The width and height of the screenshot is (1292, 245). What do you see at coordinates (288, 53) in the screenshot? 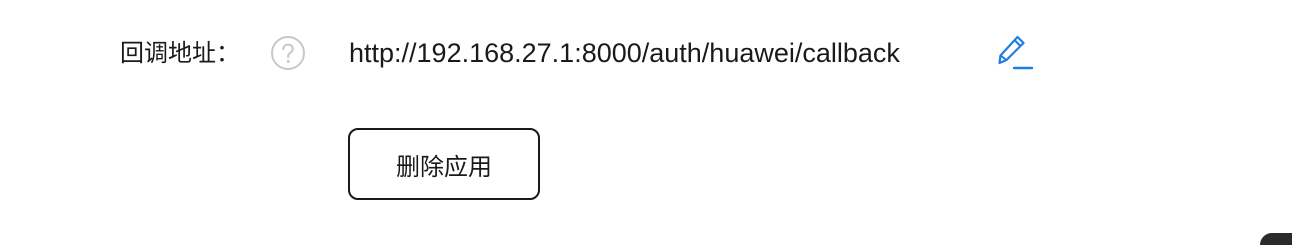
I see `question-circle-icon` at bounding box center [288, 53].